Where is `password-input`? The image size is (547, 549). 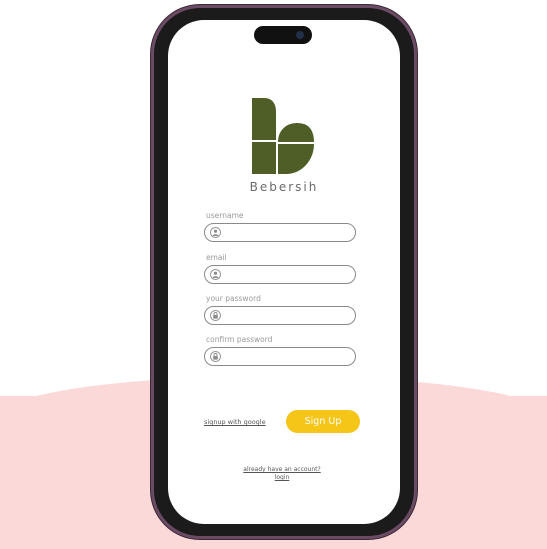
password-input is located at coordinates (290, 316).